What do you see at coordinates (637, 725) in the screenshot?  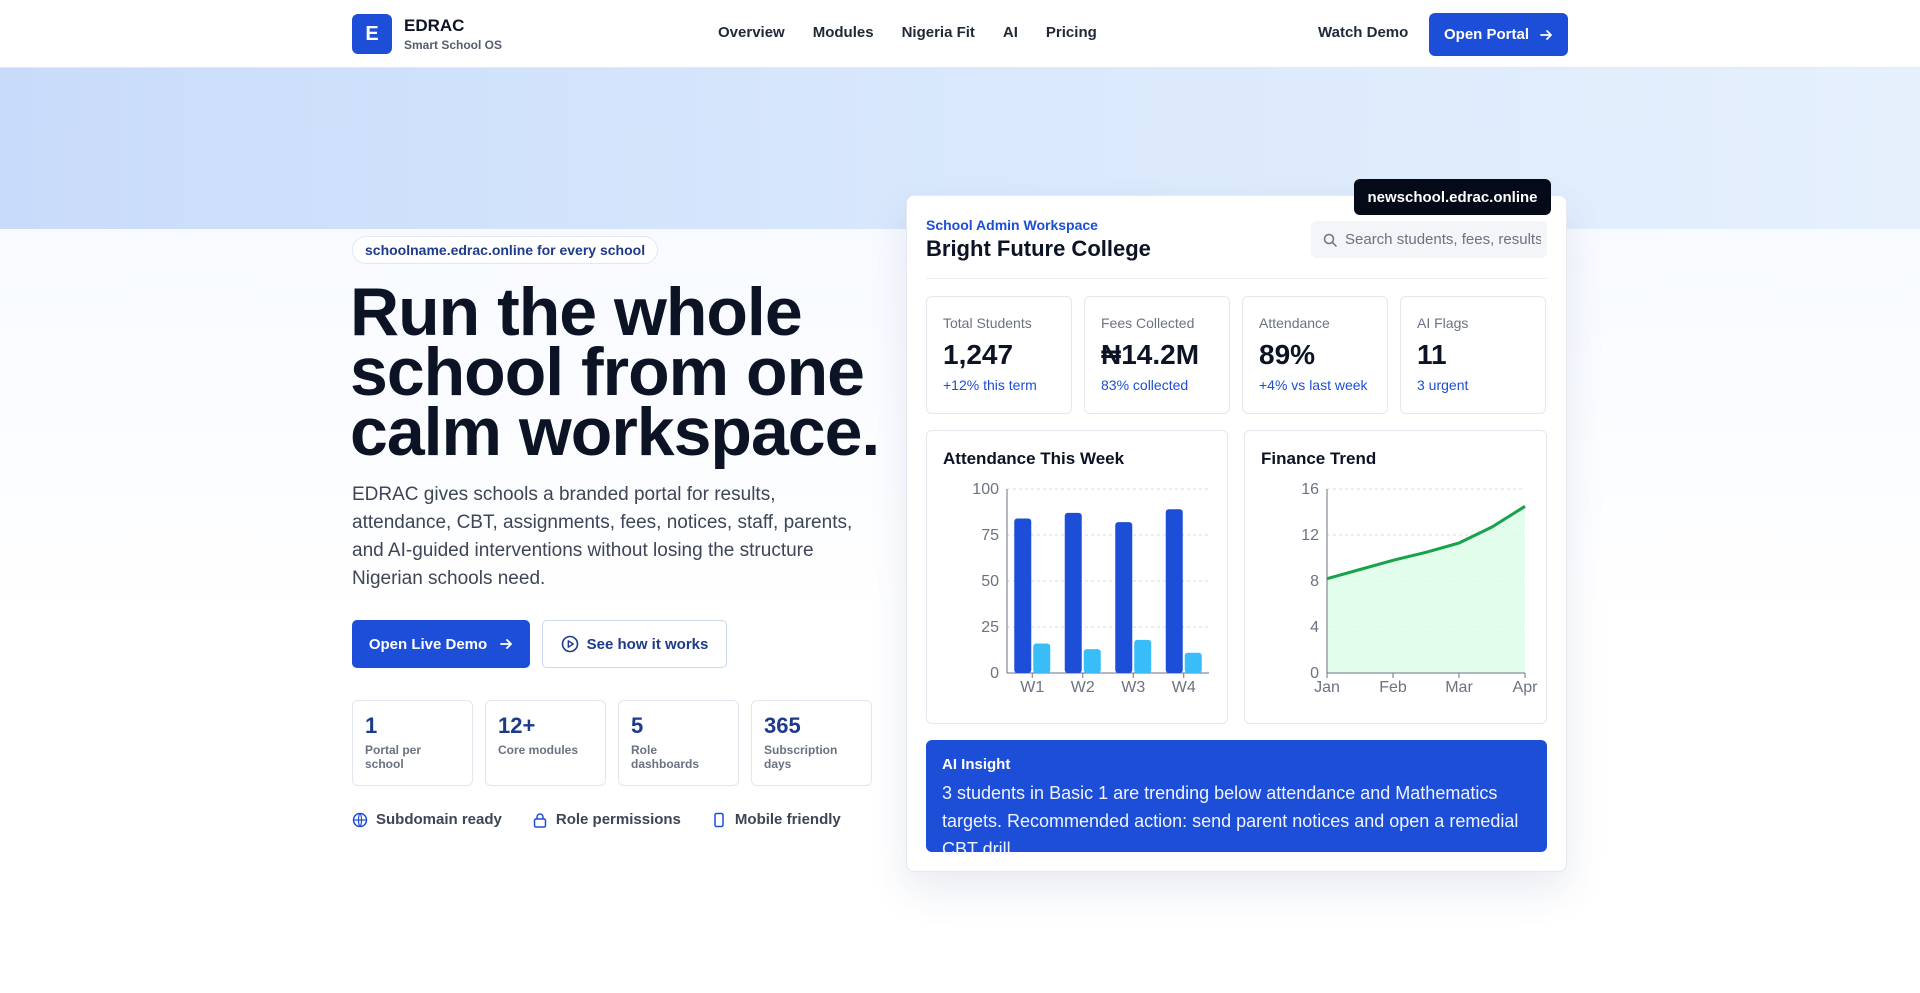 I see `stat-value: 5` at bounding box center [637, 725].